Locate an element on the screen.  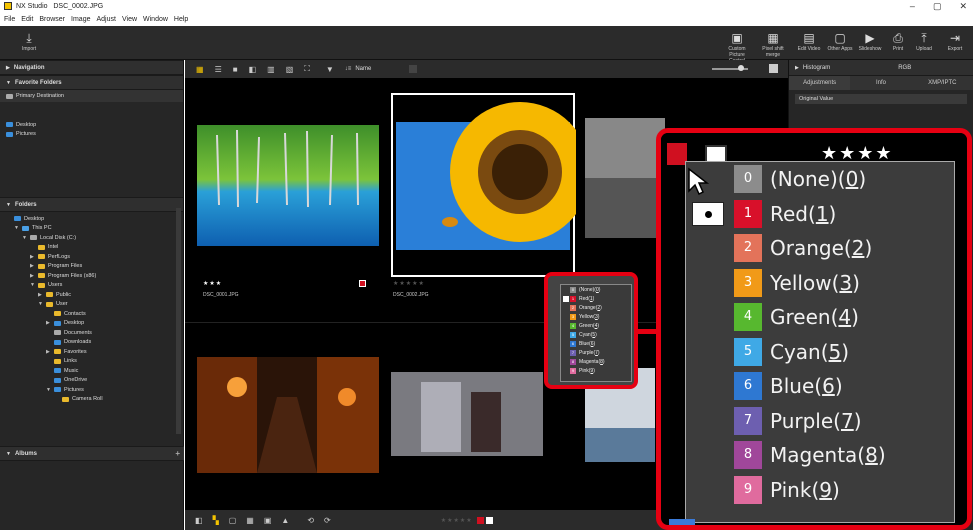
sort-dropdown is located at coordinates (413, 69).